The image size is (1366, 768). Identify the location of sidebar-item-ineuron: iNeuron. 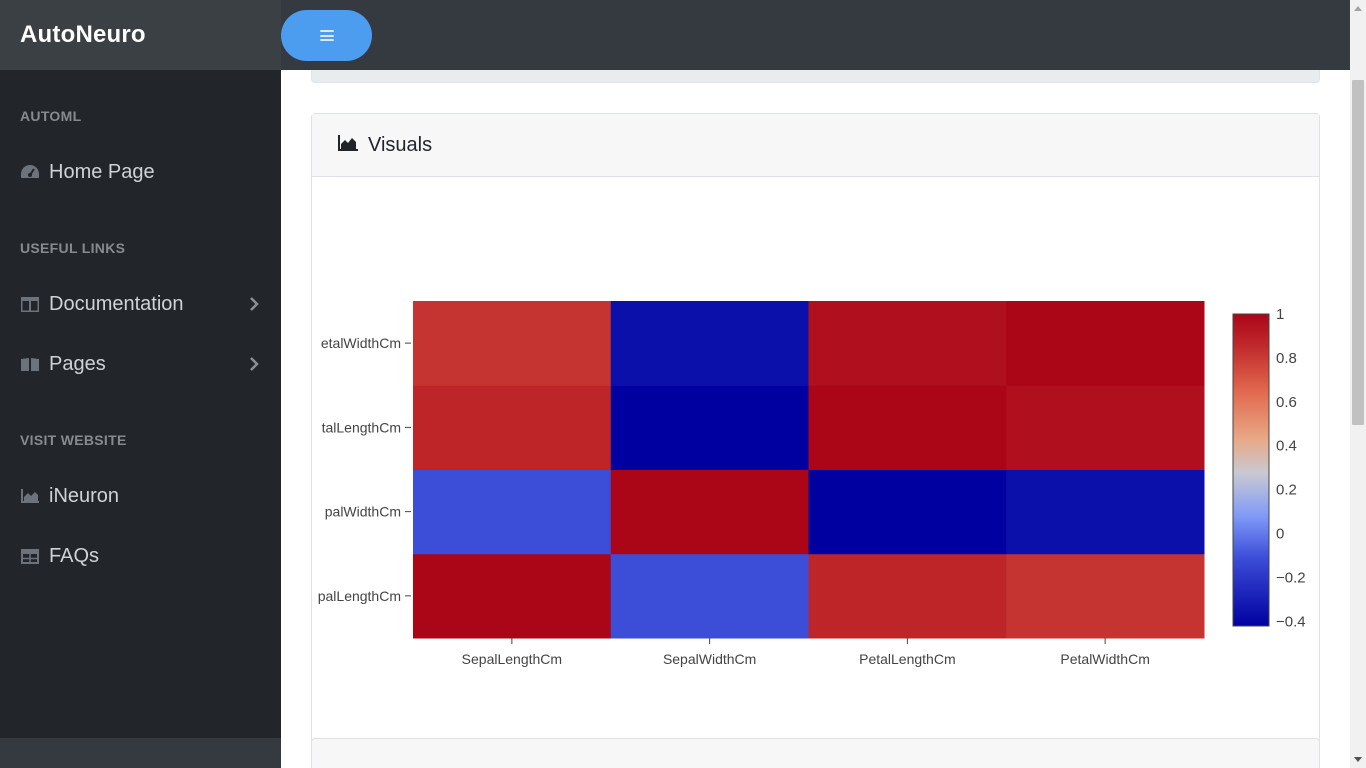
(140, 496).